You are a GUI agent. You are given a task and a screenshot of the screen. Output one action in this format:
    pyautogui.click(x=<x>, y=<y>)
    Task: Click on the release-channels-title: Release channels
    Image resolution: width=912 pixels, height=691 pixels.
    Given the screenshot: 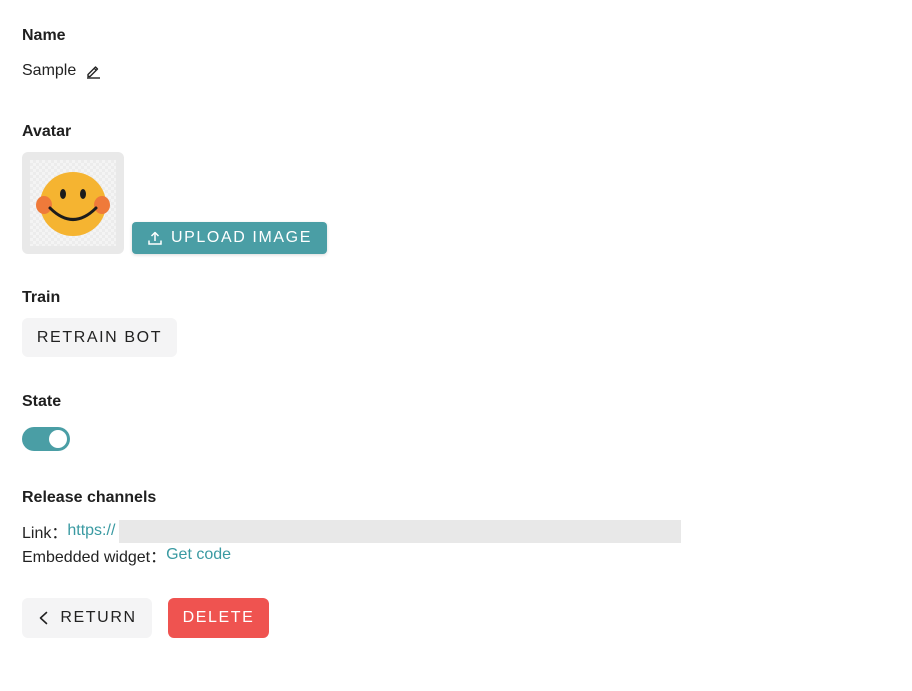 What is the action you would take?
    pyautogui.click(x=89, y=497)
    